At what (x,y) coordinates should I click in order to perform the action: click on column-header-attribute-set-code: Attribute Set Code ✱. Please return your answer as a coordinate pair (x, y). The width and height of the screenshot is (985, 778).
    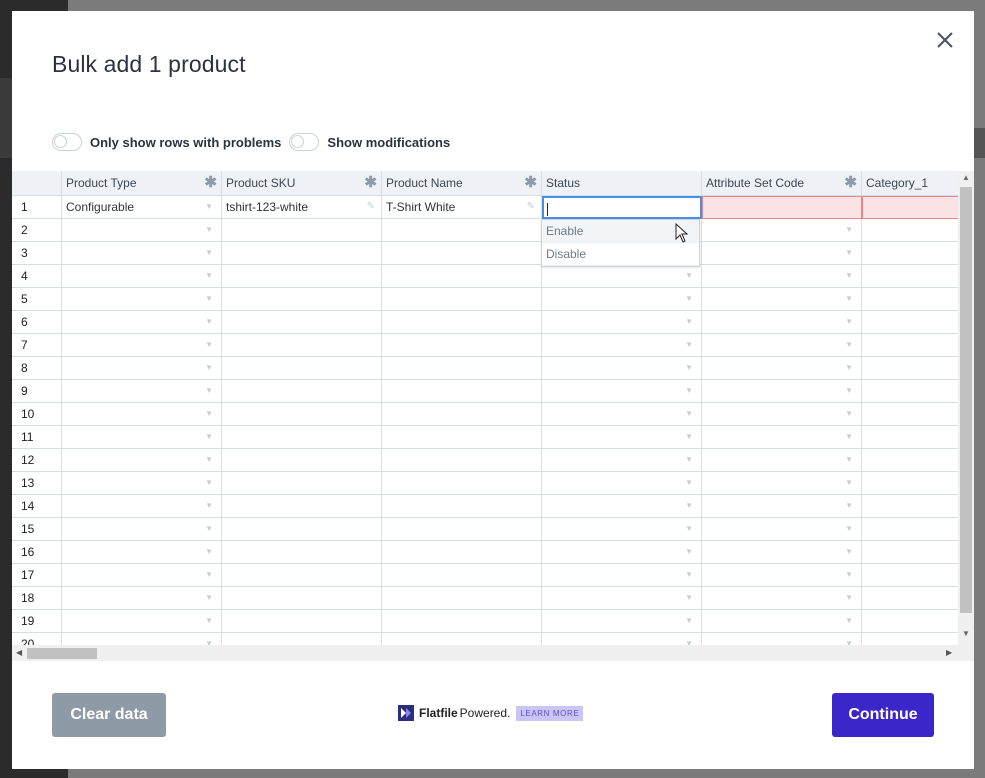
    Looking at the image, I should click on (782, 183).